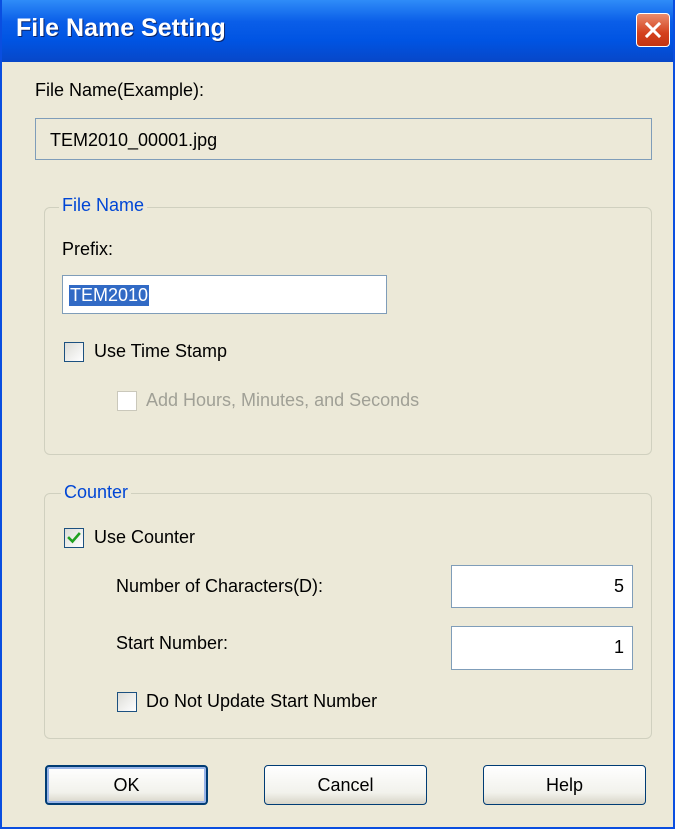 This screenshot has width=675, height=829. Describe the element at coordinates (74, 352) in the screenshot. I see `use-time-stamp-checkbox` at that location.